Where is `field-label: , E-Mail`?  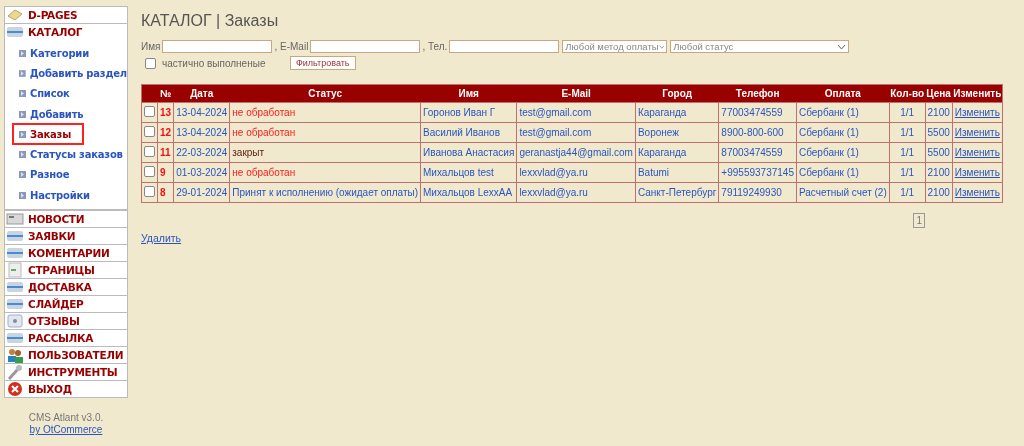
field-label: , E-Mail is located at coordinates (291, 46).